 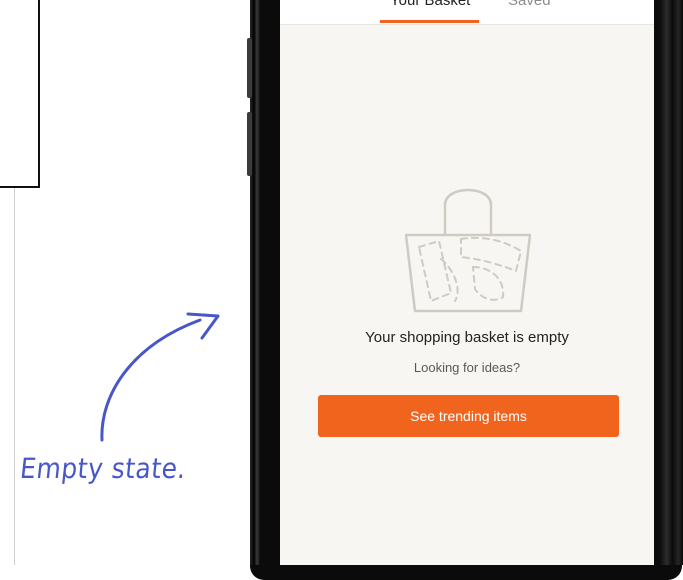 What do you see at coordinates (468, 250) in the screenshot?
I see `basket-icon` at bounding box center [468, 250].